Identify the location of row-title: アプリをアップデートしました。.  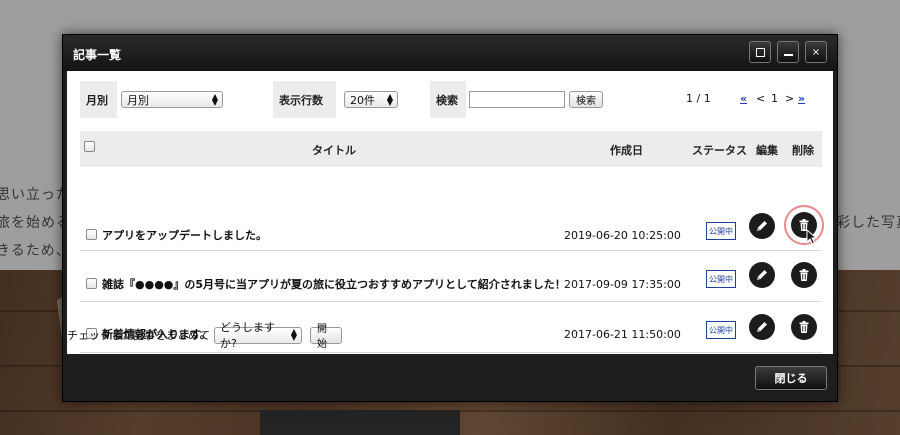
(184, 235).